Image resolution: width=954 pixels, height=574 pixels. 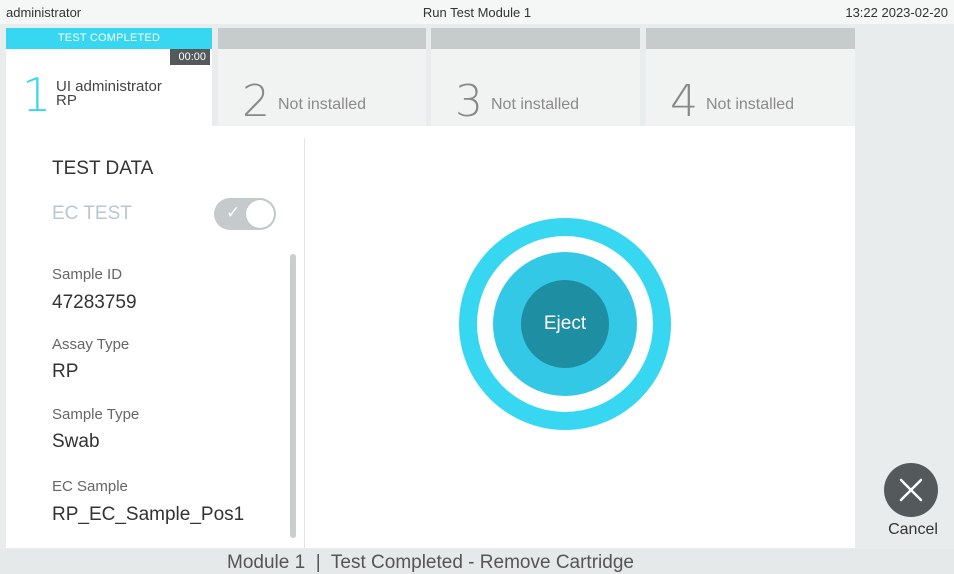 I want to click on test-data-scrollbar, so click(x=293, y=396).